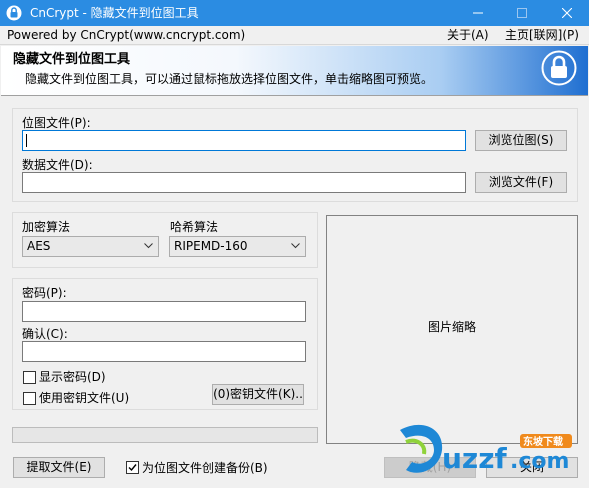 The image size is (589, 488). What do you see at coordinates (72, 377) in the screenshot?
I see `show-password-label: 显示密码(D)` at bounding box center [72, 377].